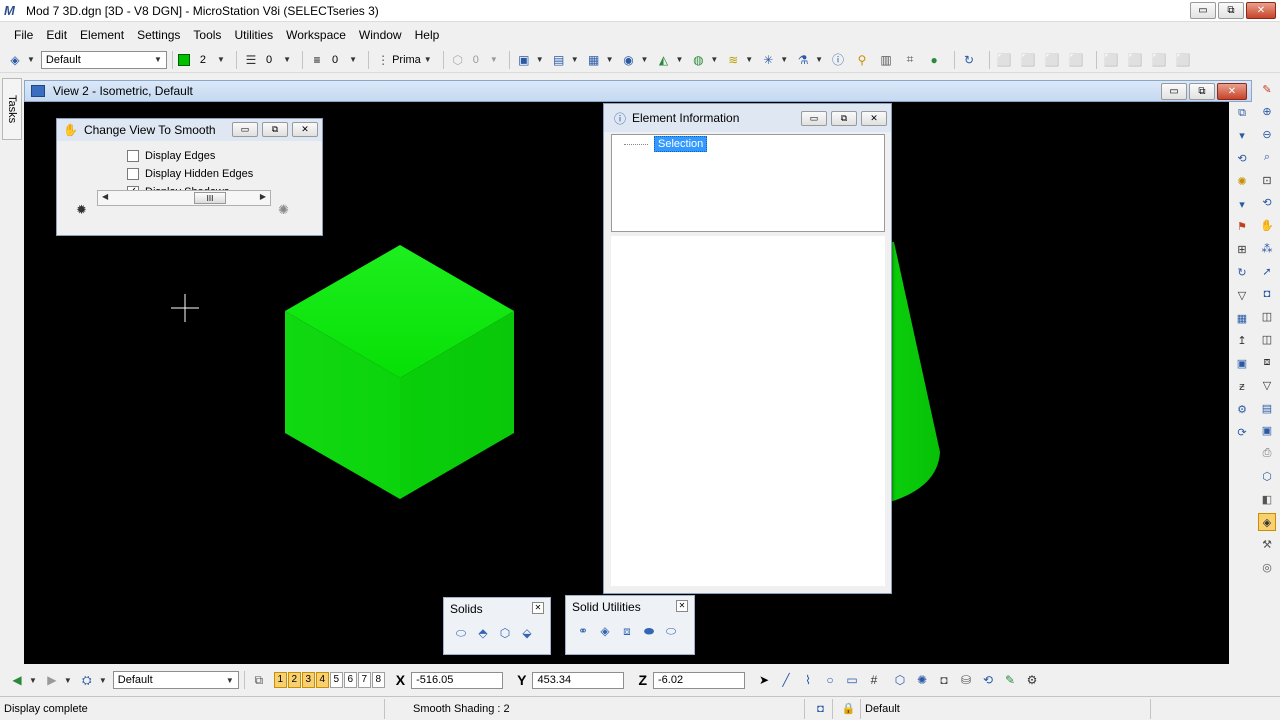 Image resolution: width=1280 pixels, height=720 pixels. I want to click on view-1-button: 1, so click(280, 680).